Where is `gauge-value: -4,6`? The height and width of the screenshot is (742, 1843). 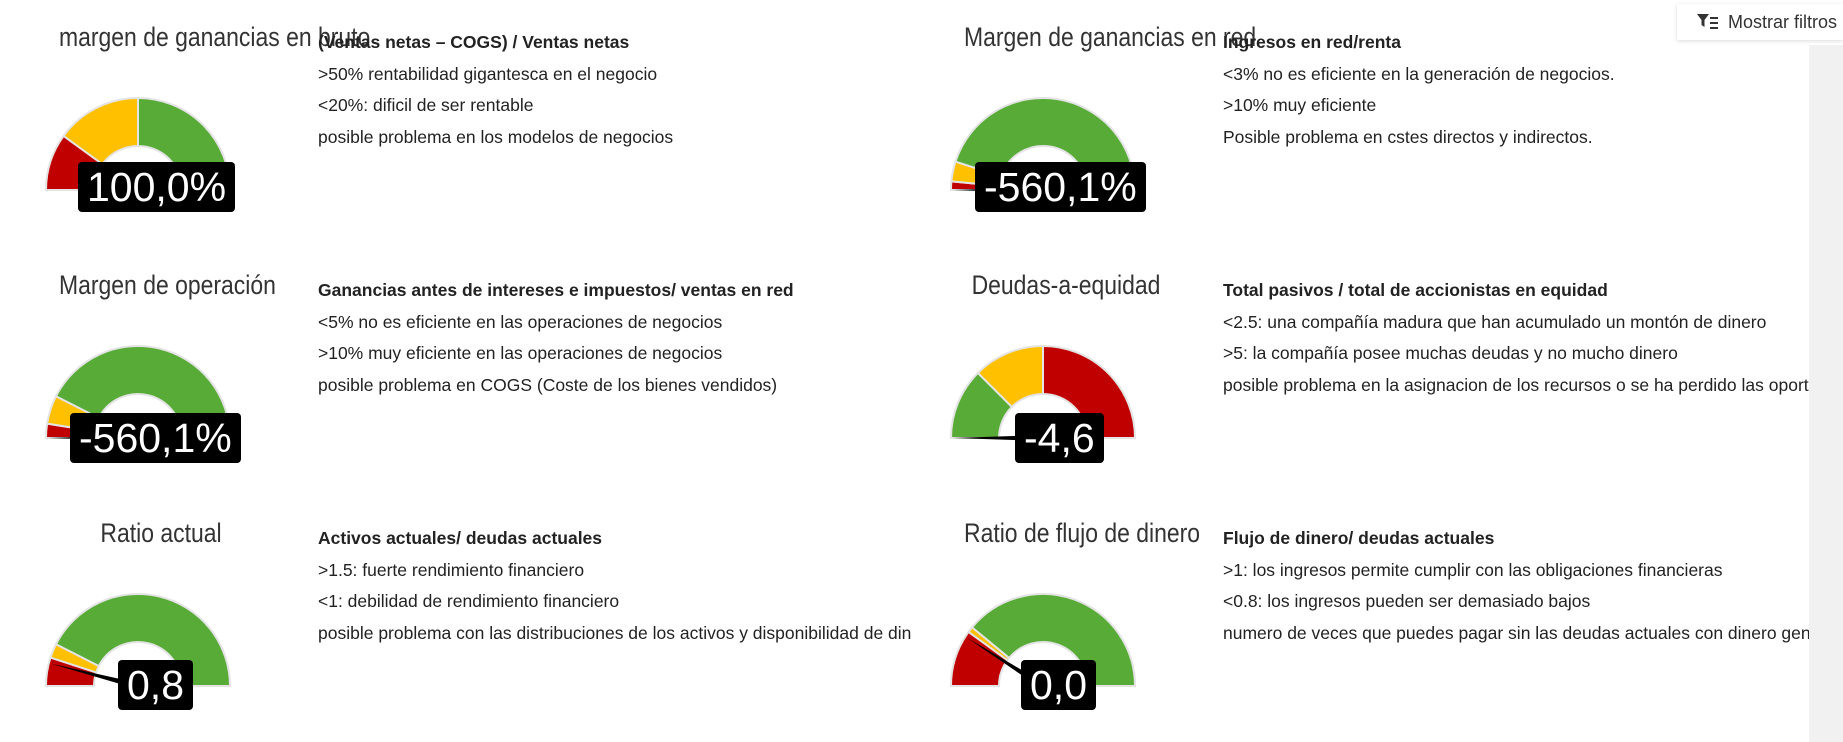 gauge-value: -4,6 is located at coordinates (1059, 438).